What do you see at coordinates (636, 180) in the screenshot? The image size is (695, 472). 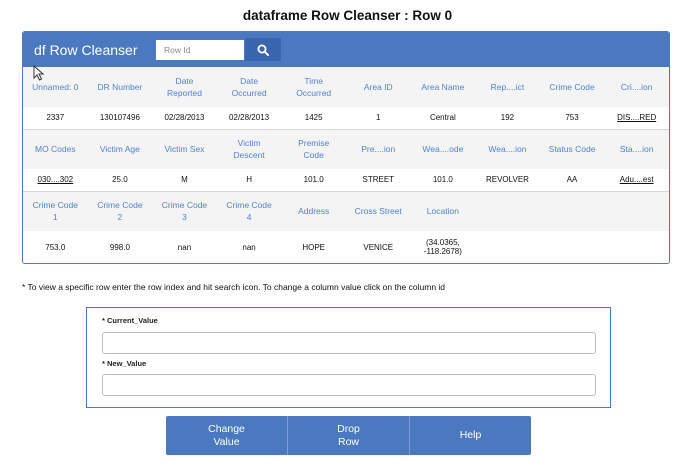 I see `cell-value-link: Adu....est` at bounding box center [636, 180].